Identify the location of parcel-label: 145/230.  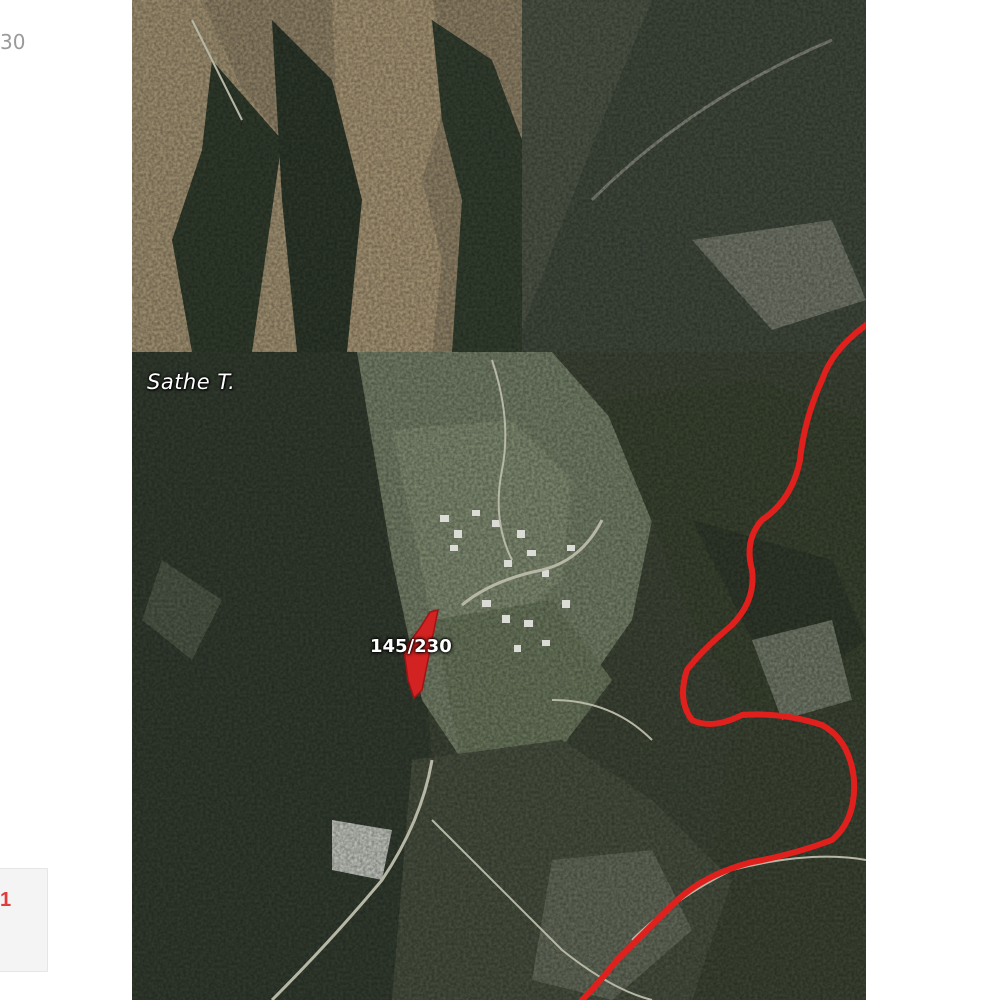
(411, 646).